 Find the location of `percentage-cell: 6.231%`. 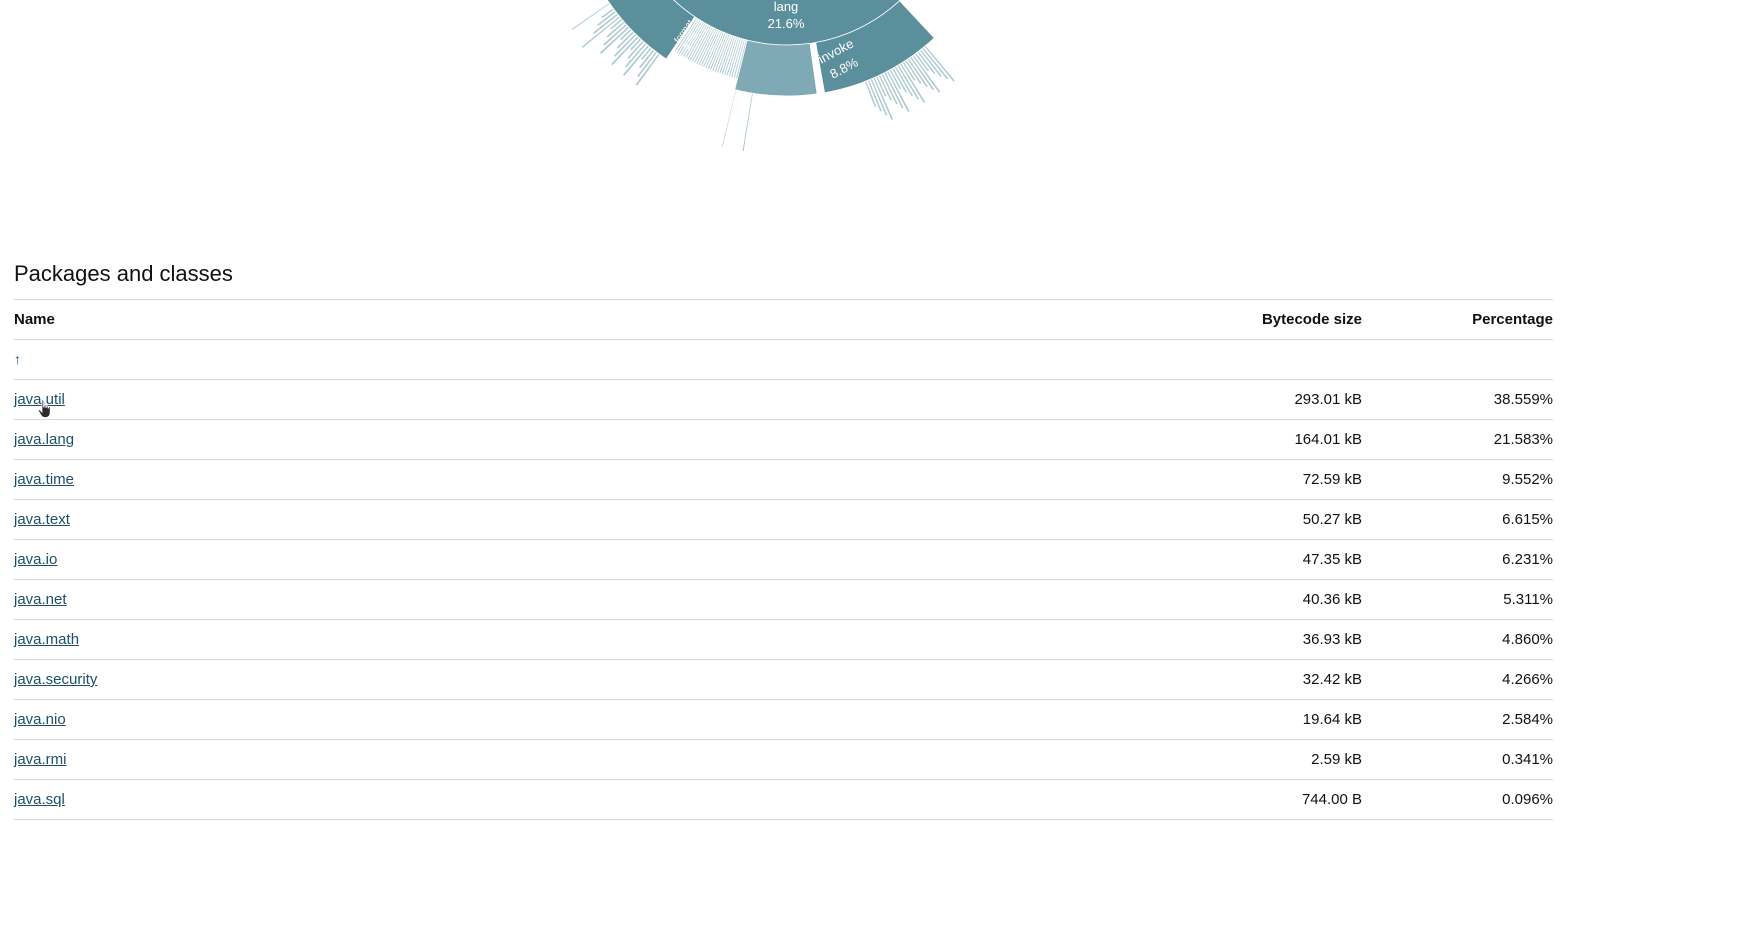

percentage-cell: 6.231% is located at coordinates (1457, 559).